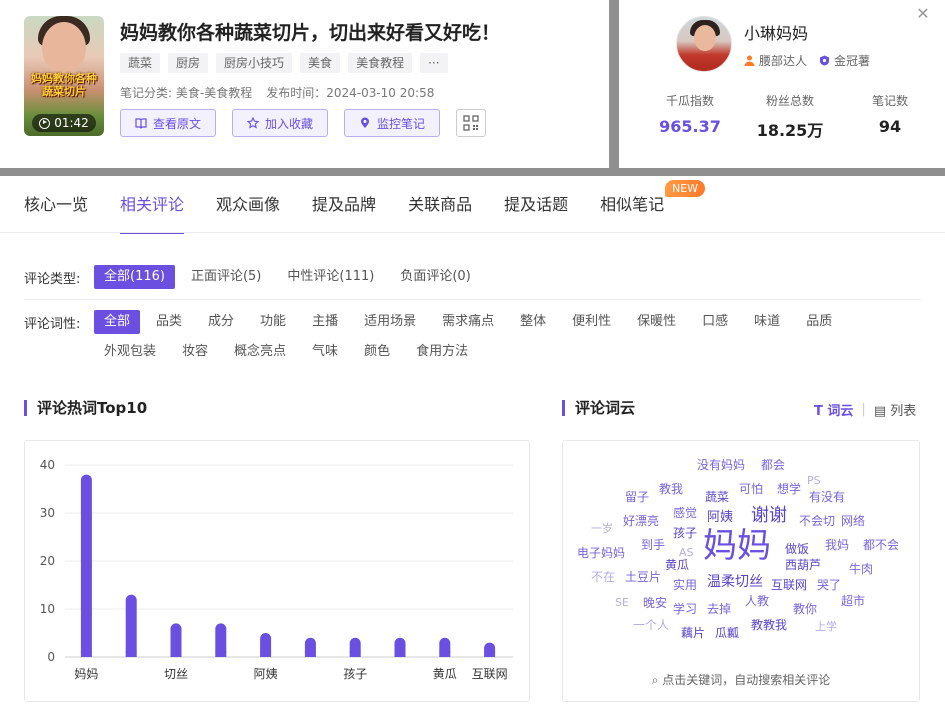  I want to click on cloud-keyword: 谢谢, so click(769, 516).